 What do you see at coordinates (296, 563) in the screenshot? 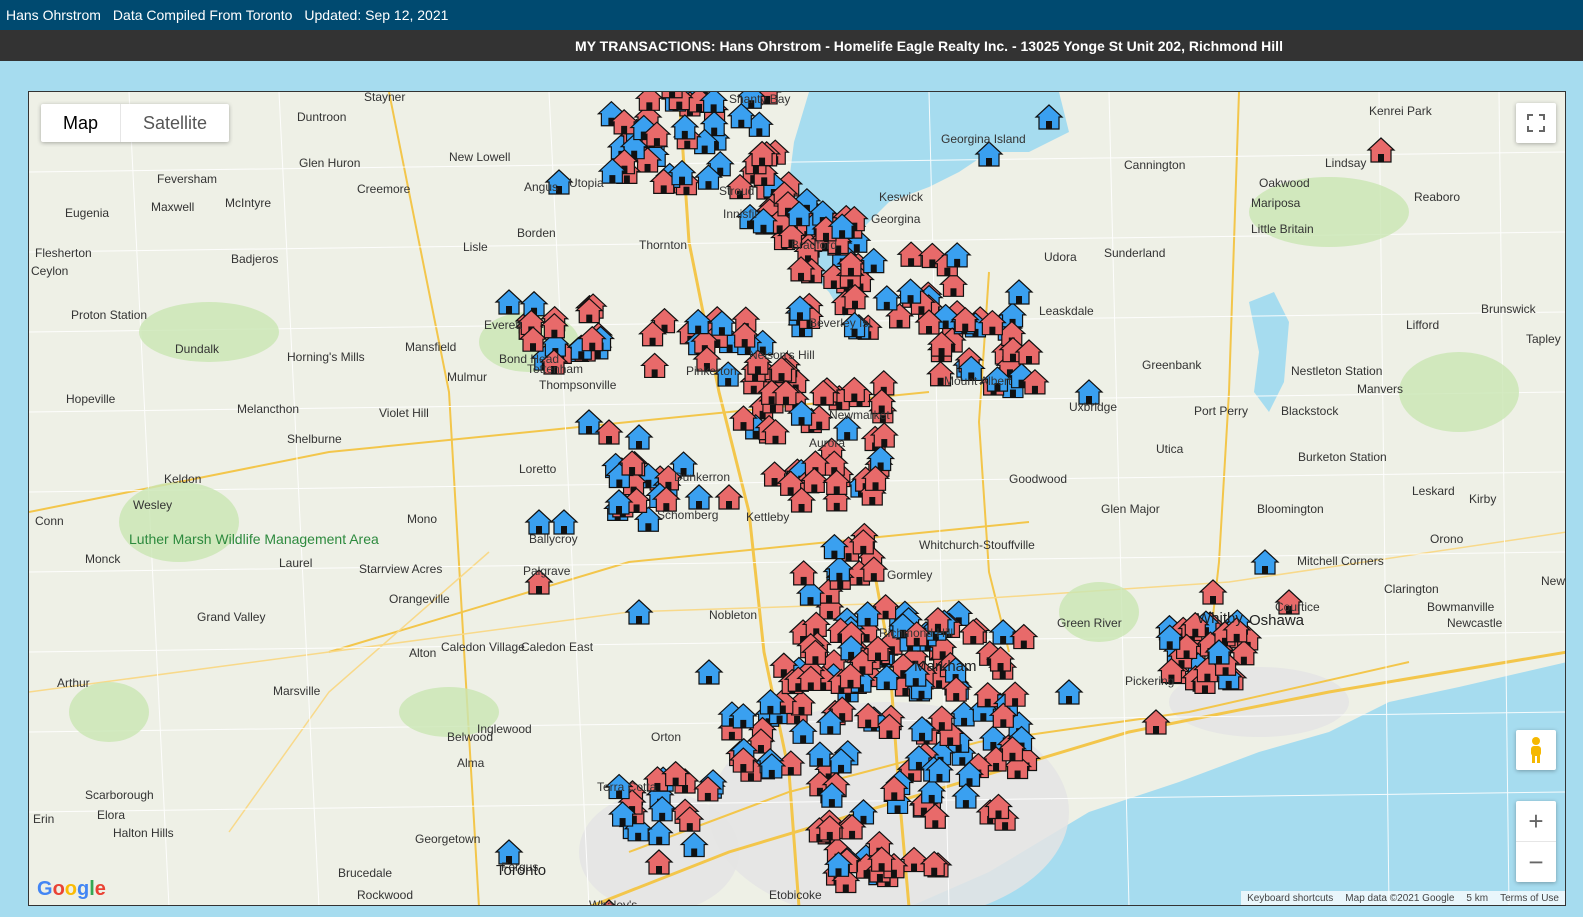
I see `place-label: Laurel` at bounding box center [296, 563].